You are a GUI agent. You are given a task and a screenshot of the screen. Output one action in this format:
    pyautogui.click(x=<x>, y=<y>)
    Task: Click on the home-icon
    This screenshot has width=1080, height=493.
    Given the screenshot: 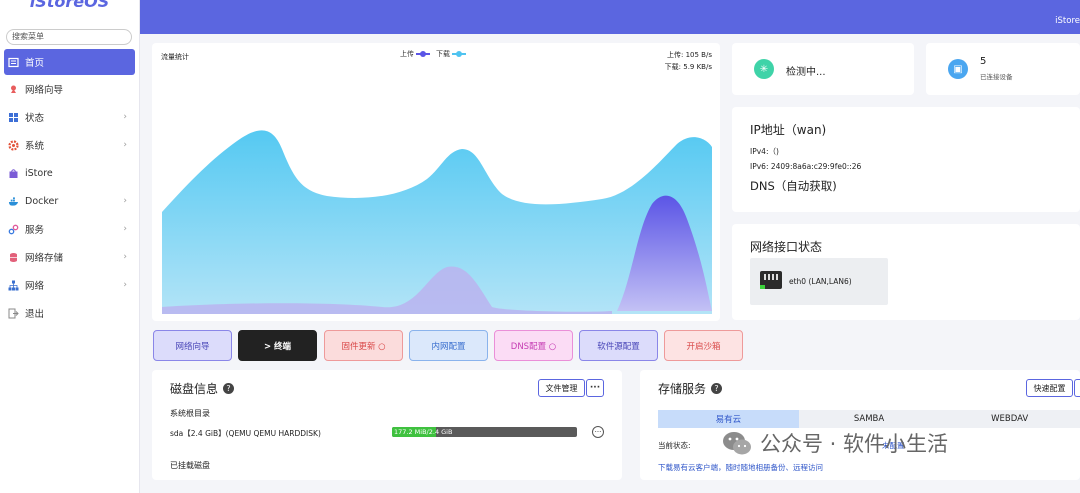 What is the action you would take?
    pyautogui.click(x=13, y=62)
    